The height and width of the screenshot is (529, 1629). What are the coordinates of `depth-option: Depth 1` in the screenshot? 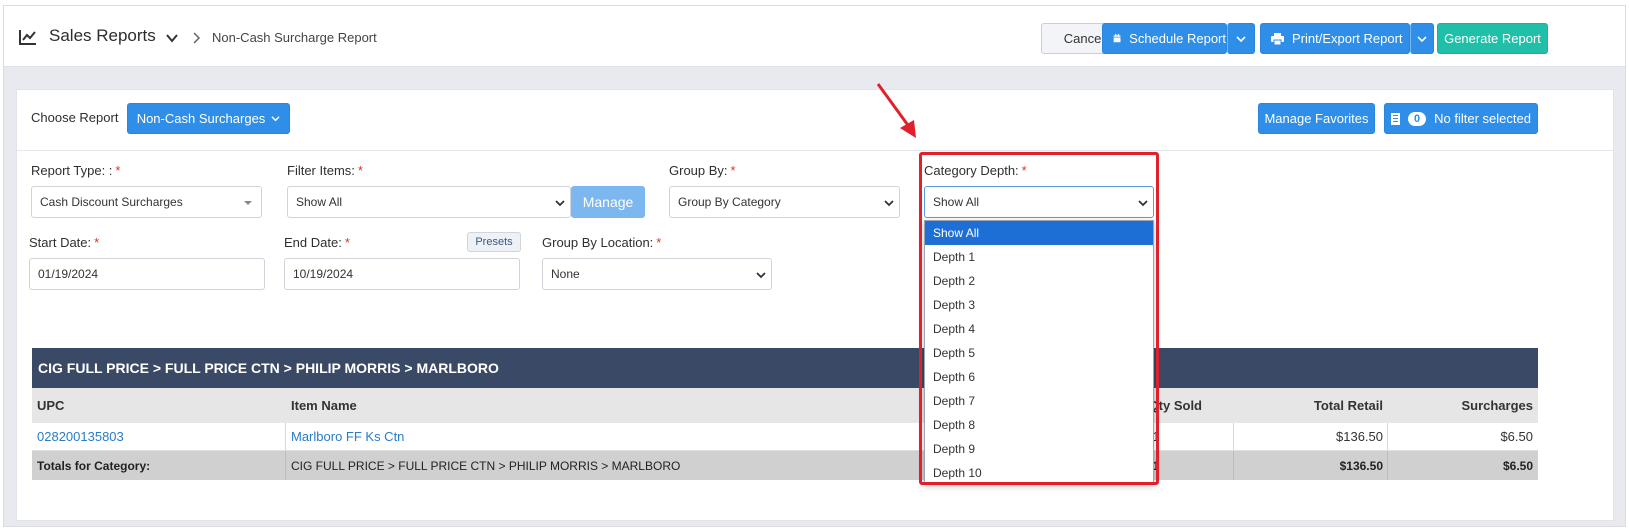 It's located at (1039, 257).